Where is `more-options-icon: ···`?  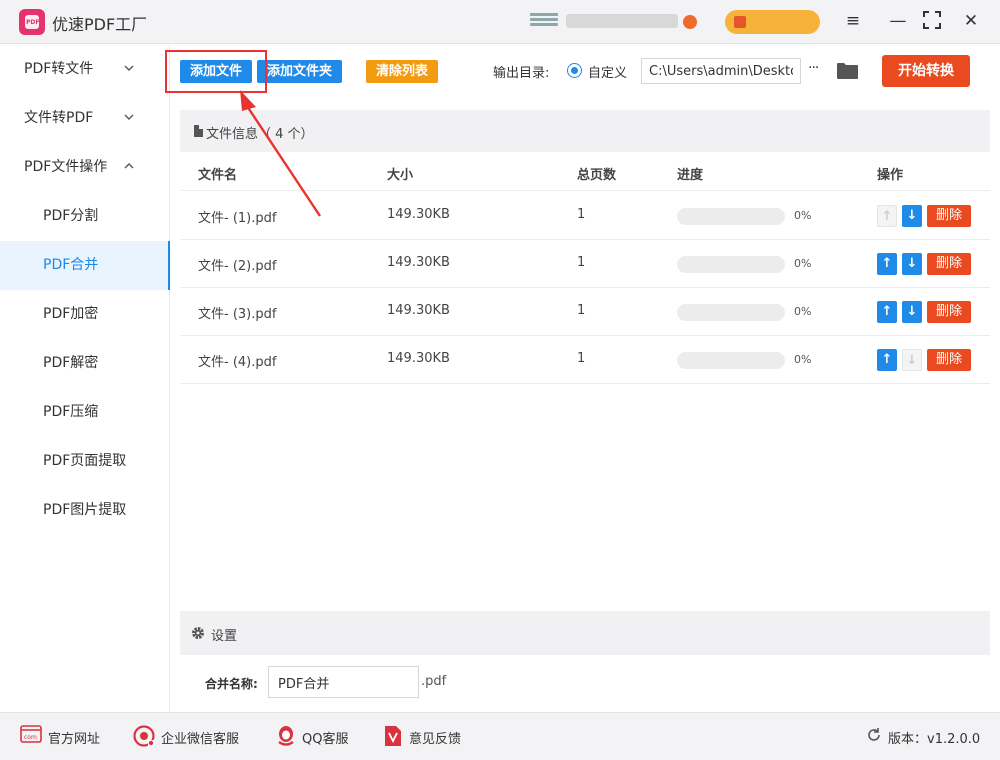
more-options-icon: ··· is located at coordinates (813, 68).